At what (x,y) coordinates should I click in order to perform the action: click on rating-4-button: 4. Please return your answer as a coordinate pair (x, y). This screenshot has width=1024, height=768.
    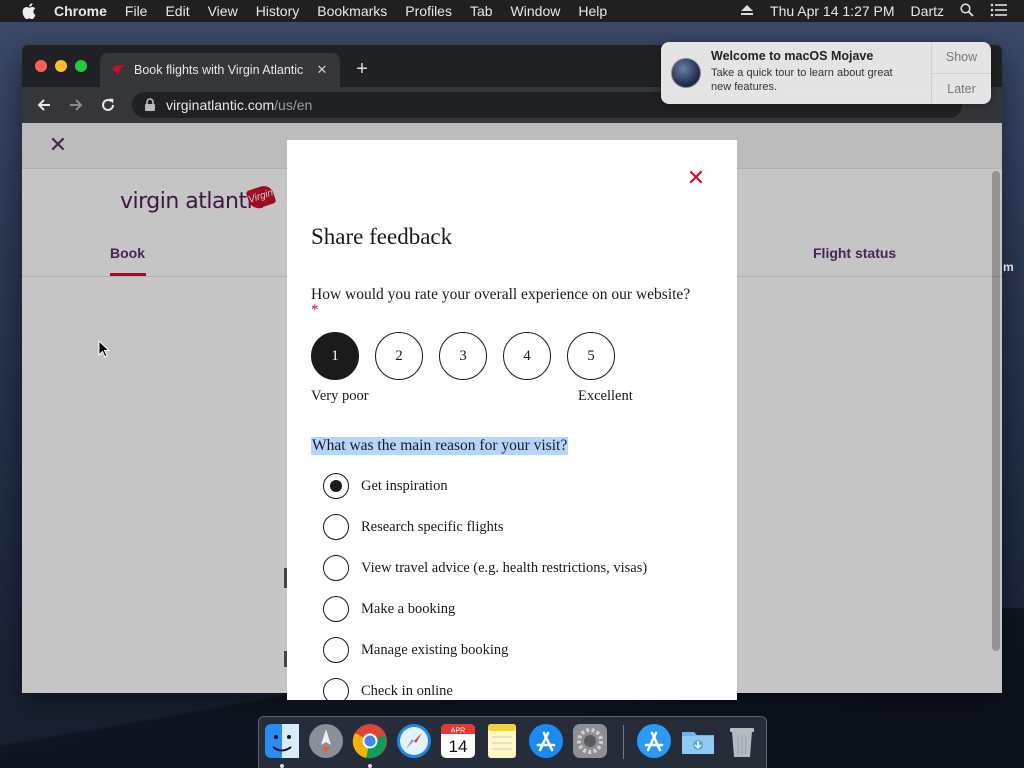
    Looking at the image, I should click on (527, 356).